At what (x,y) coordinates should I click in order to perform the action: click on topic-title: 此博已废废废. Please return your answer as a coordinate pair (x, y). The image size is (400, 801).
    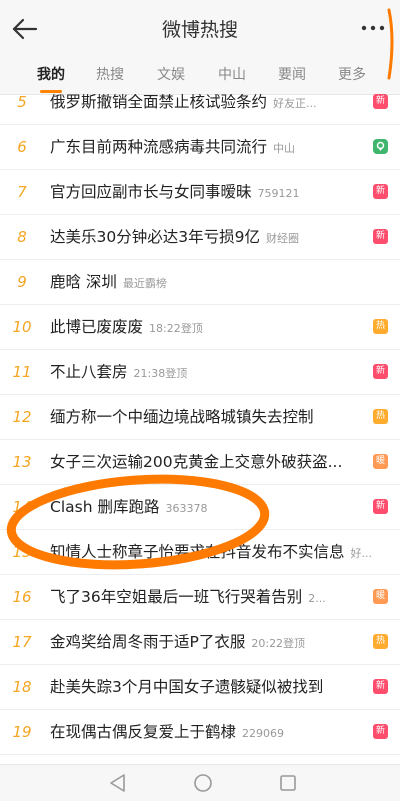
    Looking at the image, I should click on (97, 327).